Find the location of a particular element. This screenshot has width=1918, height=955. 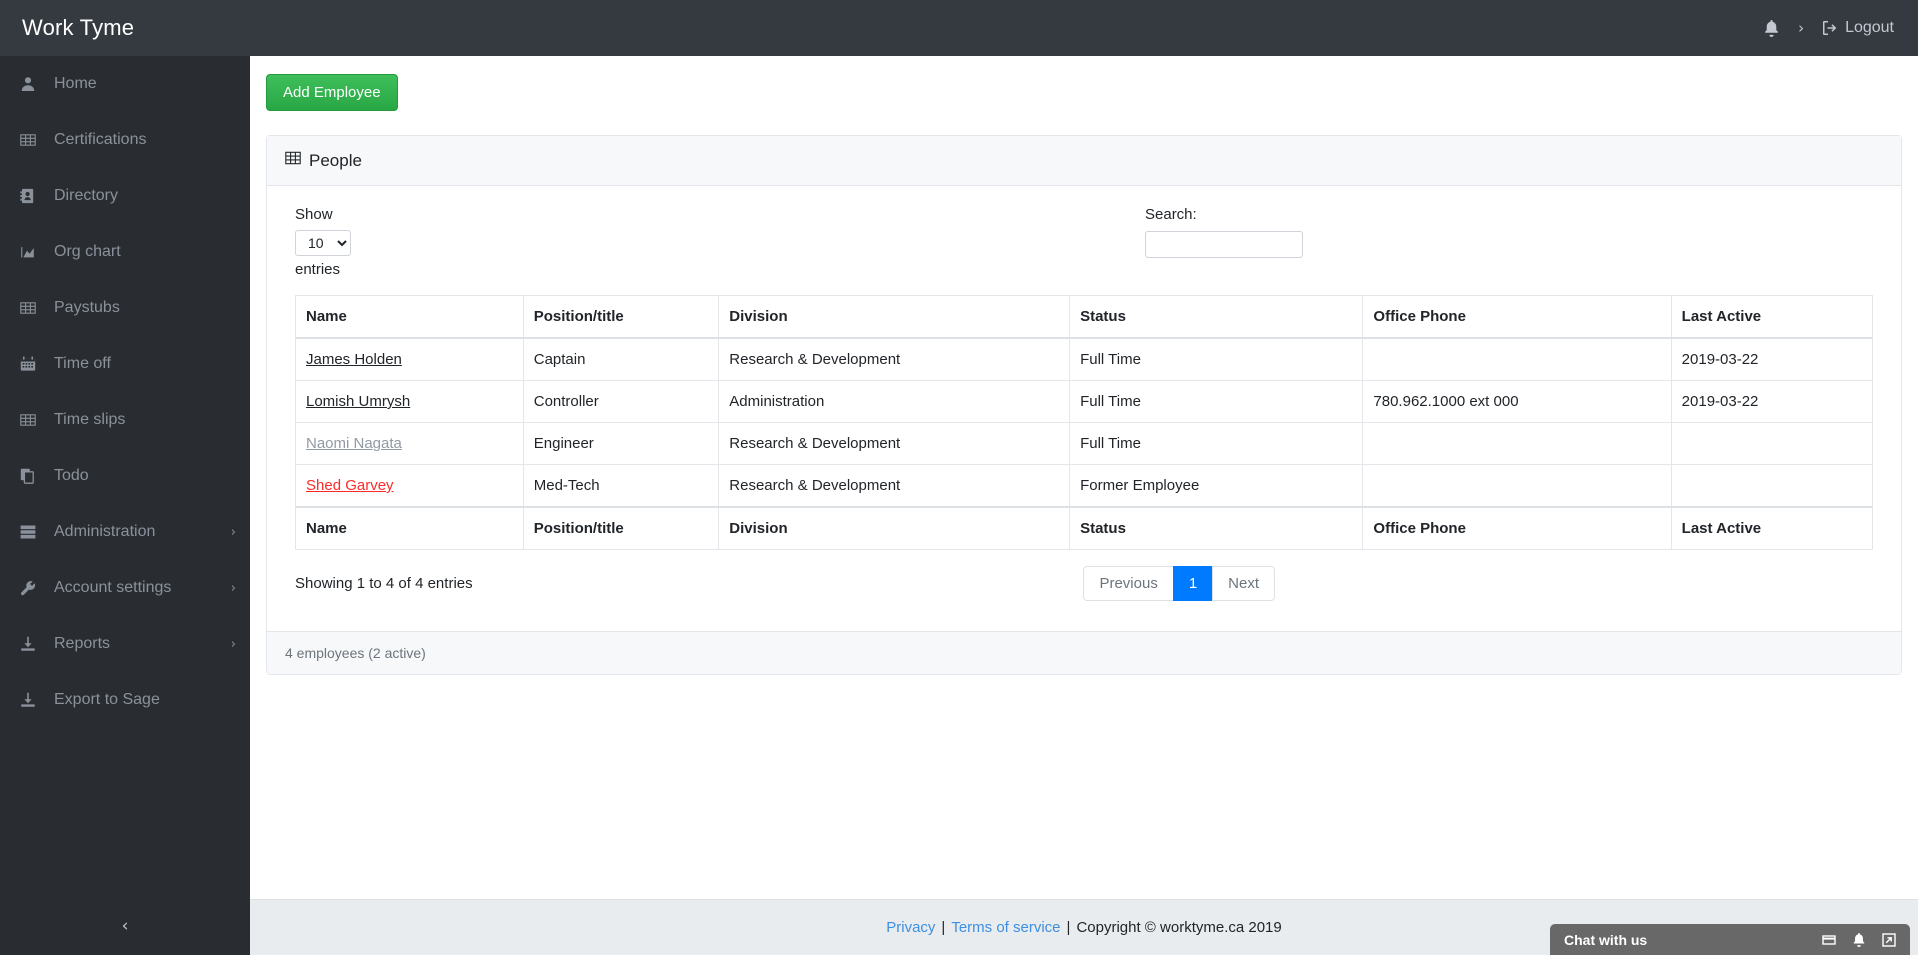

area-chart-icon is located at coordinates (32, 252).